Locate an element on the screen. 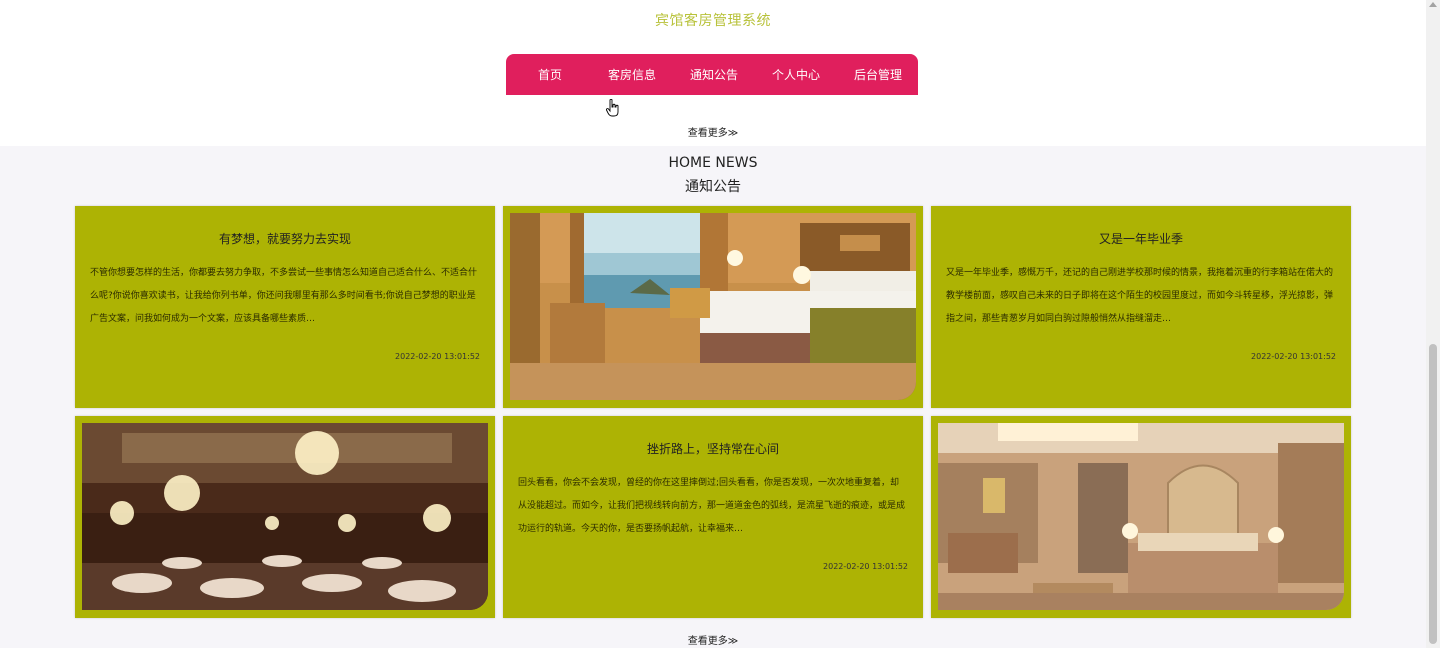 This screenshot has height=648, width=1440. site-title: 宾馆客房管理系统 is located at coordinates (713, 21).